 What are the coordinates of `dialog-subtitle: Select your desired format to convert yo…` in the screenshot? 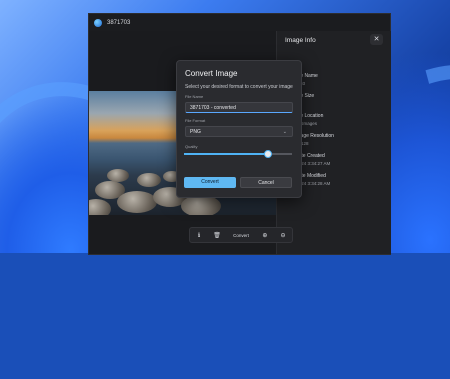 It's located at (239, 87).